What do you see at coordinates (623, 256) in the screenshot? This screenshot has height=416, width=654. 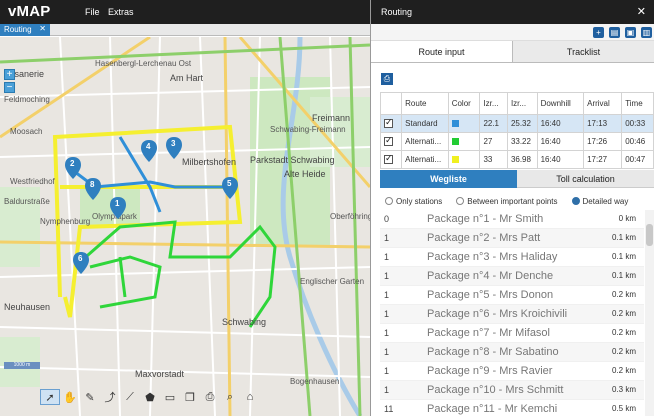 I see `item-distance: 0.1 km` at bounding box center [623, 256].